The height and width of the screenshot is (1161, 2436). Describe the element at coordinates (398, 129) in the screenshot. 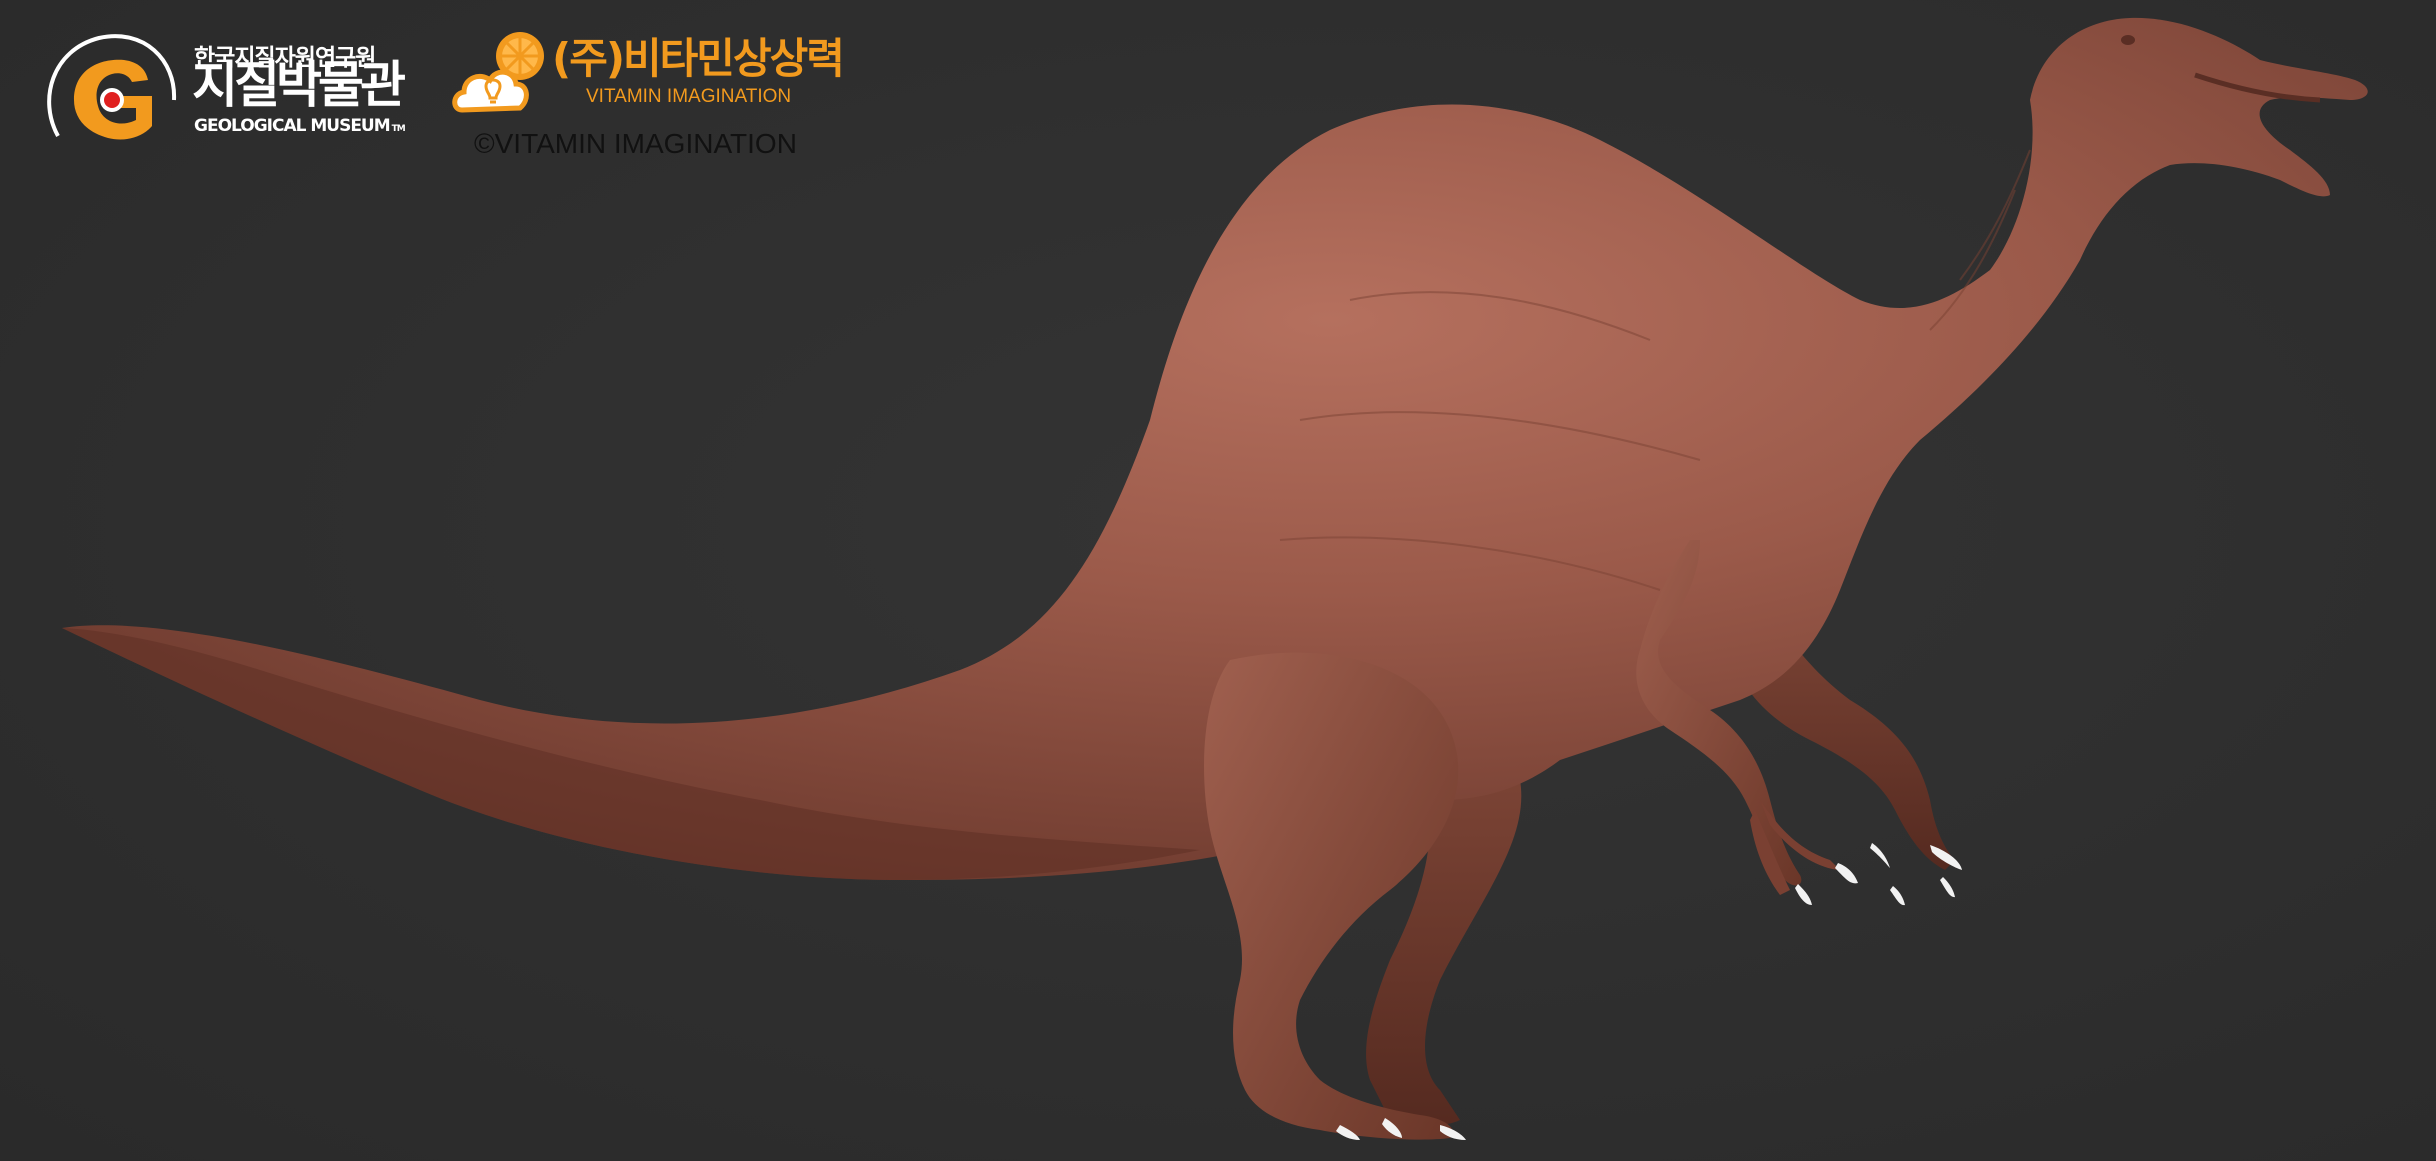

I see `trademark-mark: TM` at that location.